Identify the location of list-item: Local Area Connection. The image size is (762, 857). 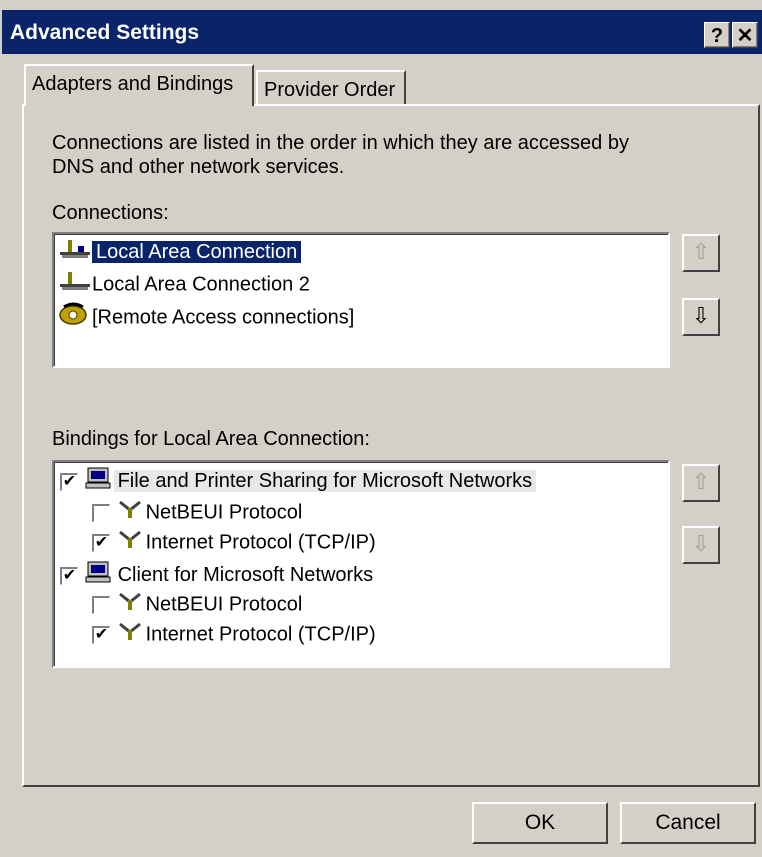
(180, 253).